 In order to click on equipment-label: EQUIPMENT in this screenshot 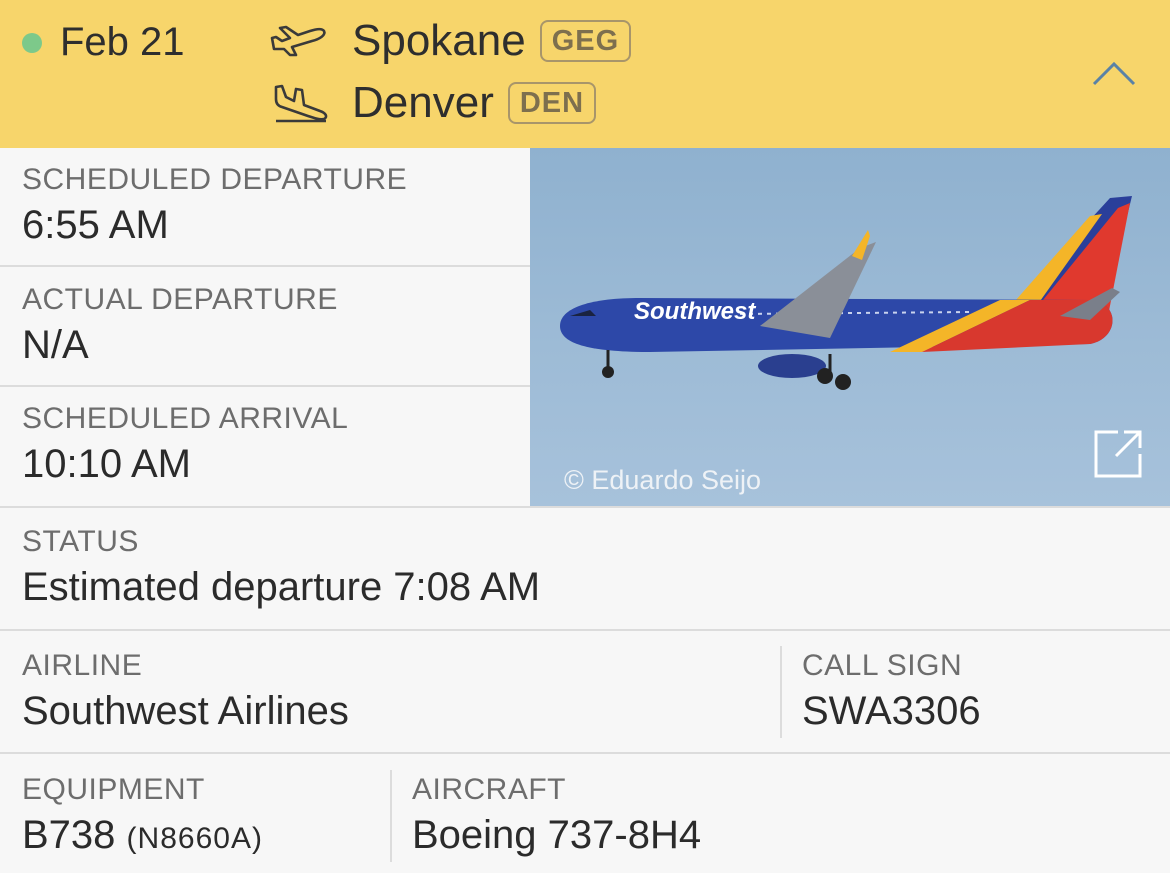, I will do `click(113, 789)`.